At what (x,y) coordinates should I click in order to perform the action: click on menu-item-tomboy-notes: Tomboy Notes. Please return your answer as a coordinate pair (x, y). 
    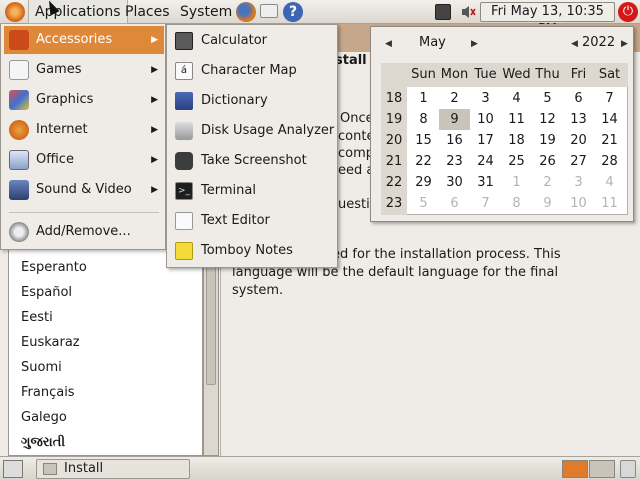
    Looking at the image, I should click on (253, 251).